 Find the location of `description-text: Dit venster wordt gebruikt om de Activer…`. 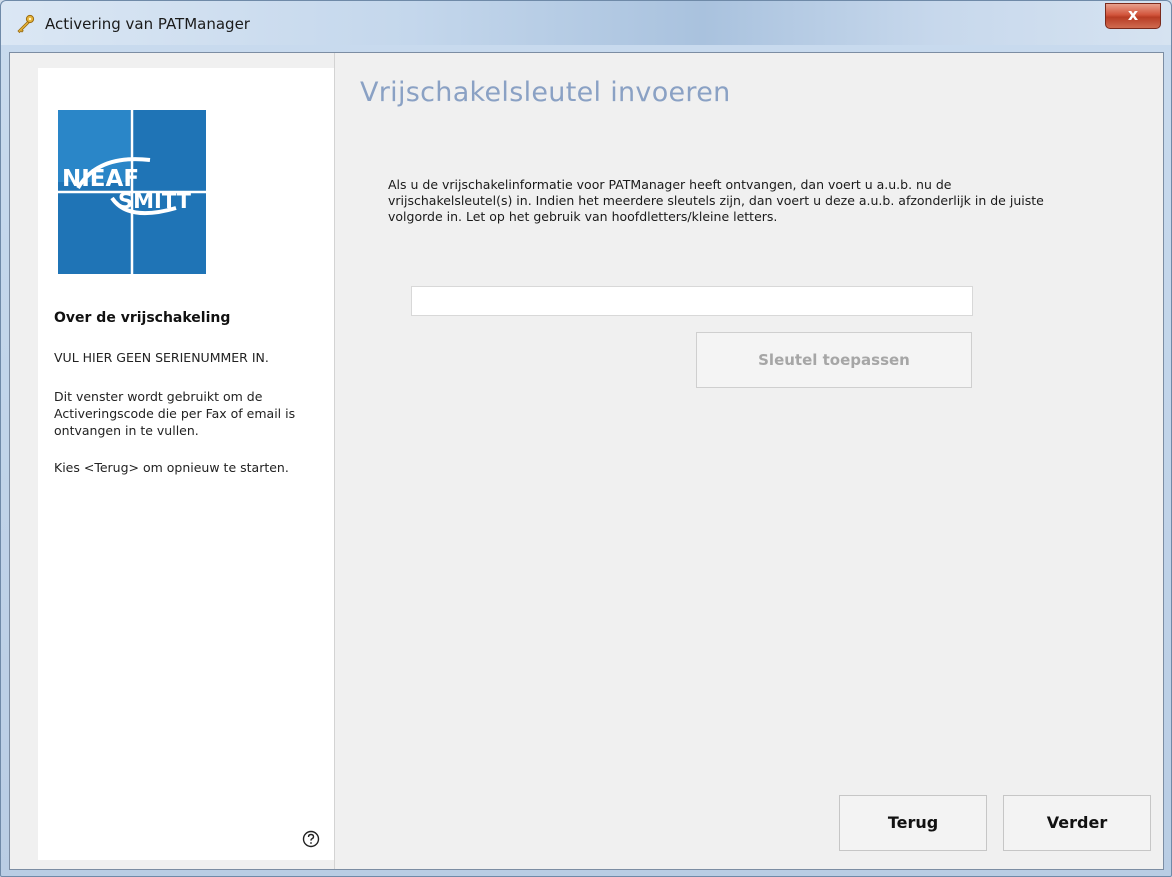

description-text: Dit venster wordt gebruikt om de Activer… is located at coordinates (175, 413).